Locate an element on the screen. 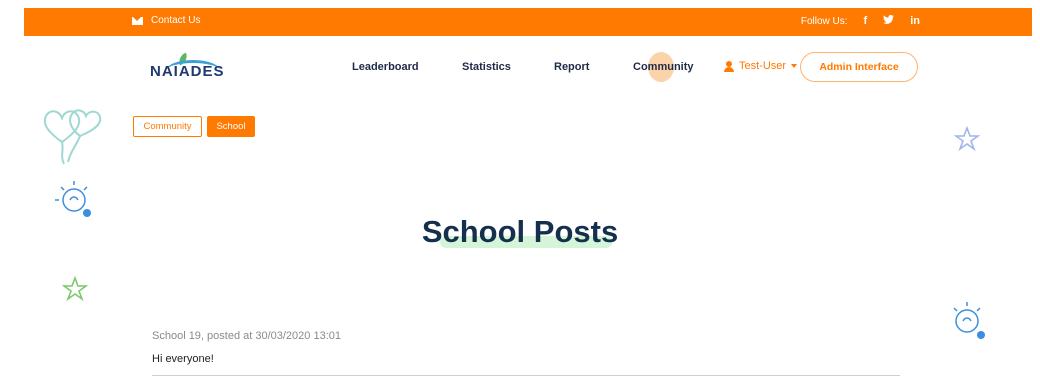 This screenshot has height=382, width=1040. envelope-icon is located at coordinates (137, 20).